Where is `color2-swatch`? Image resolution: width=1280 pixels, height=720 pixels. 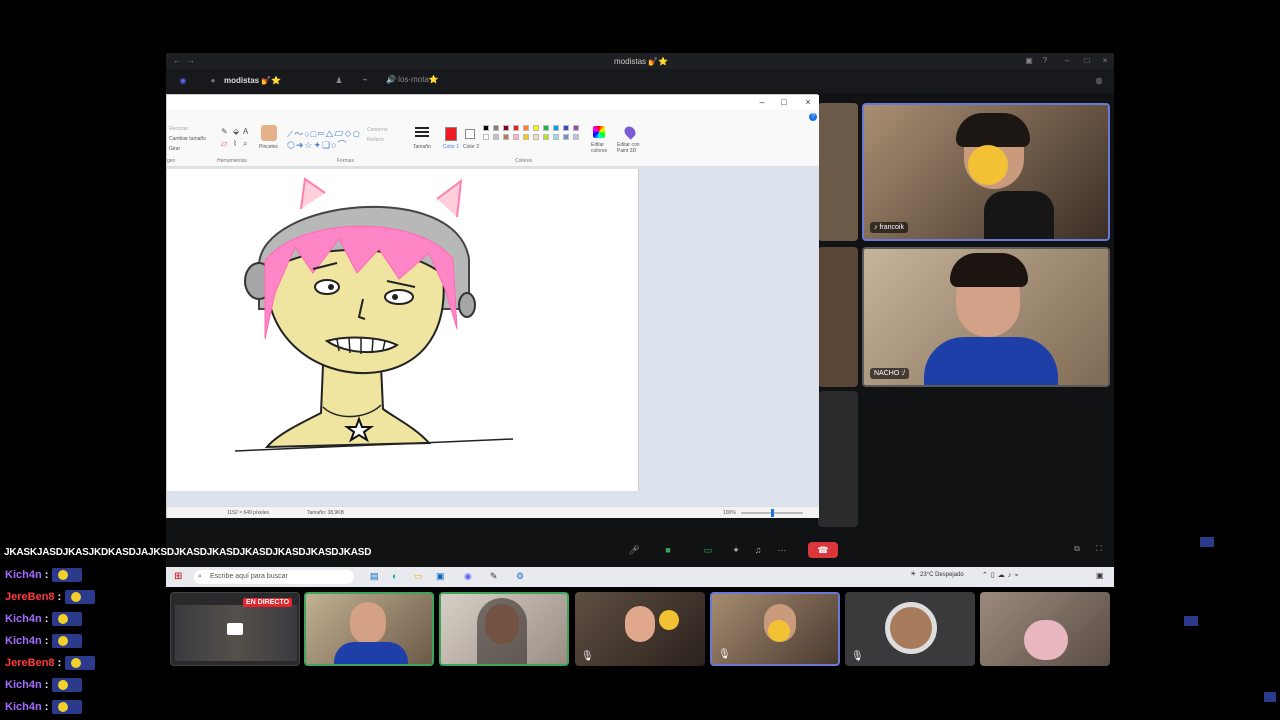
color2-swatch is located at coordinates (470, 134).